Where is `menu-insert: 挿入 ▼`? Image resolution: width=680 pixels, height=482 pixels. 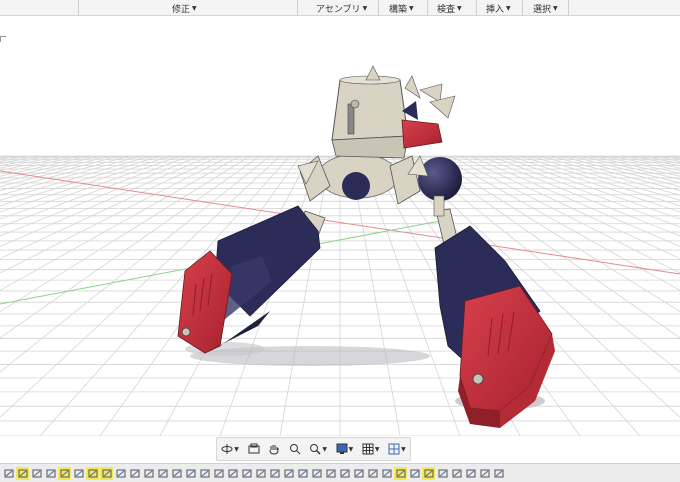 menu-insert: 挿入 ▼ is located at coordinates (498, 8).